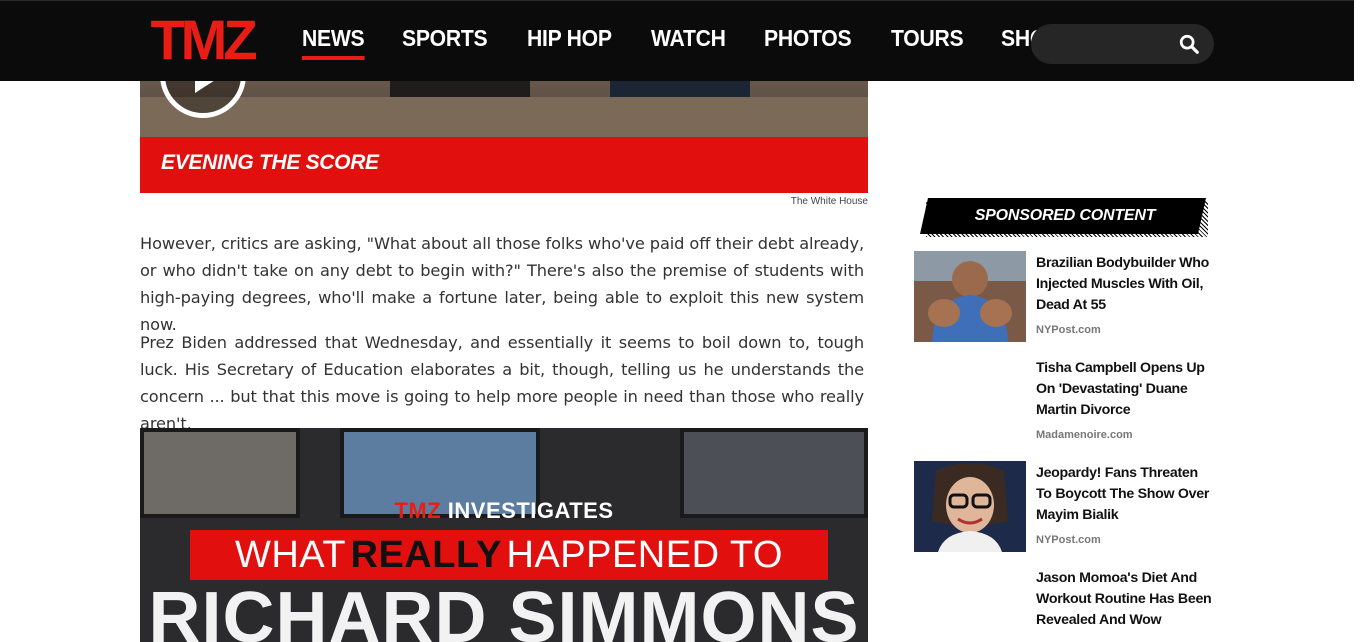 The height and width of the screenshot is (642, 1366). I want to click on video-title-band: WHAT REALLY HAPPENED TO, so click(509, 555).